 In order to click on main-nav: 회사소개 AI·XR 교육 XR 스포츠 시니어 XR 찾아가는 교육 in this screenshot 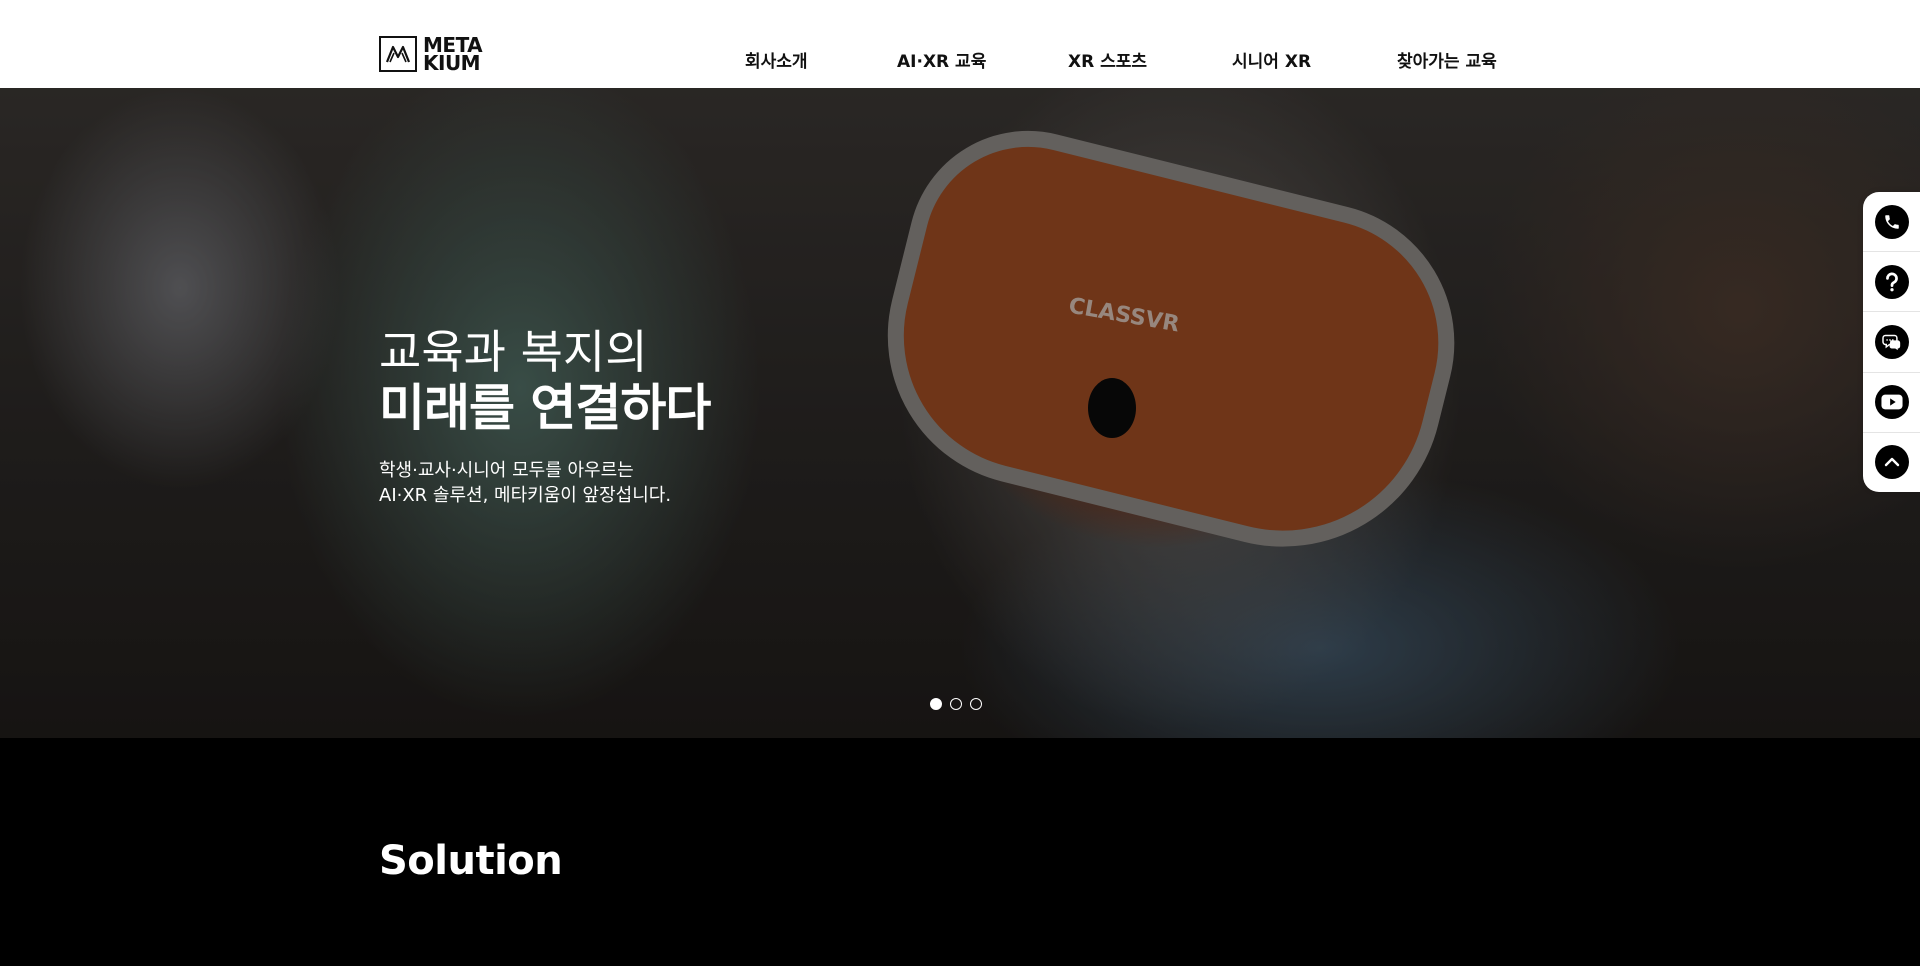, I will do `click(960, 59)`.